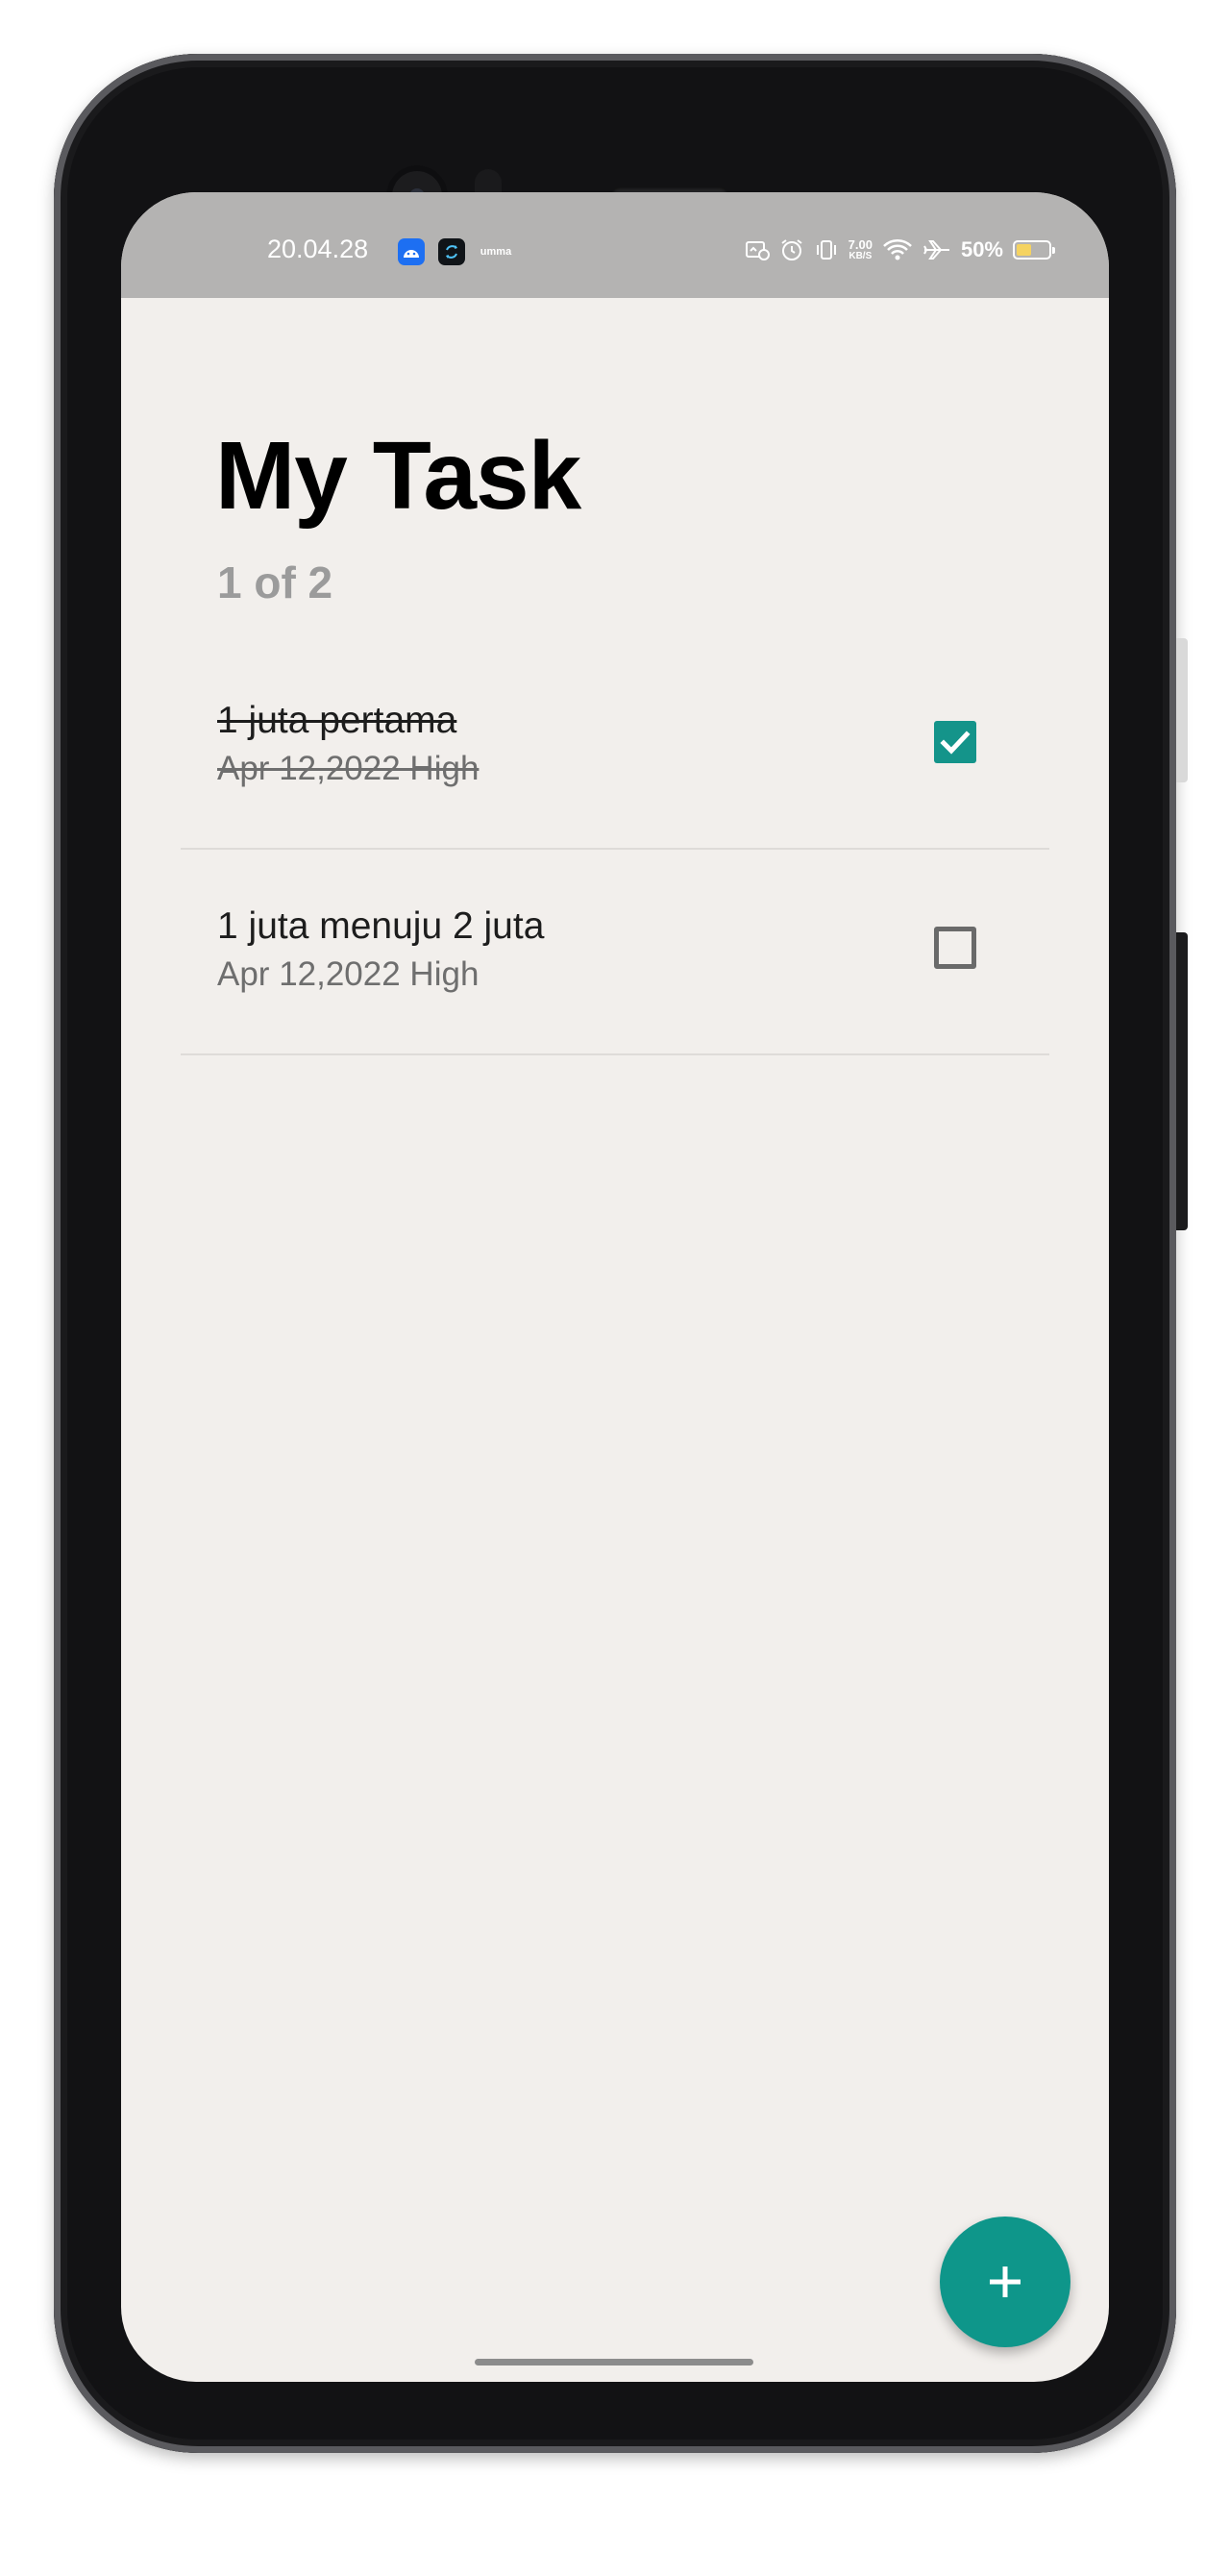  Describe the element at coordinates (615, 747) in the screenshot. I see `task-row: 1 juta pertama Apr 12,2022 High` at that location.